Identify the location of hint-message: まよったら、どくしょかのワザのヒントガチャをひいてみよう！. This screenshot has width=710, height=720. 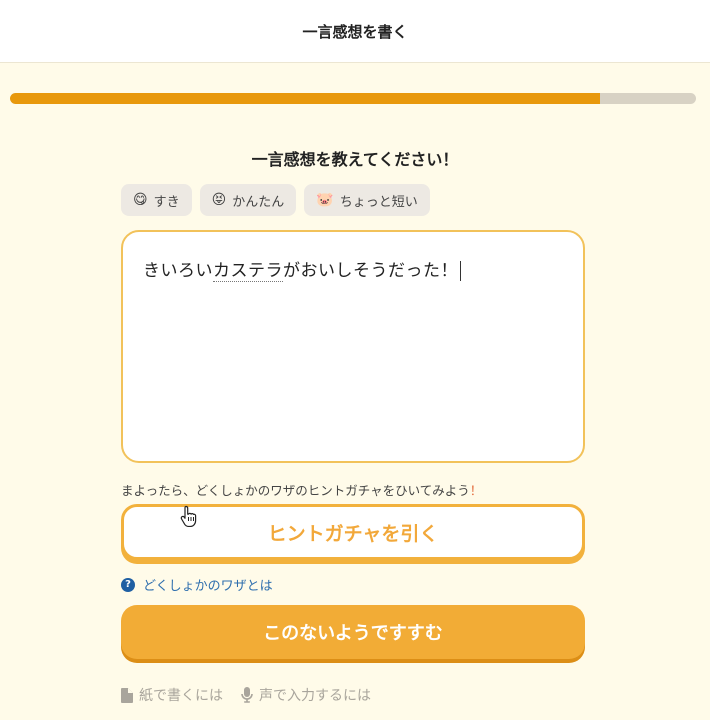
(301, 489).